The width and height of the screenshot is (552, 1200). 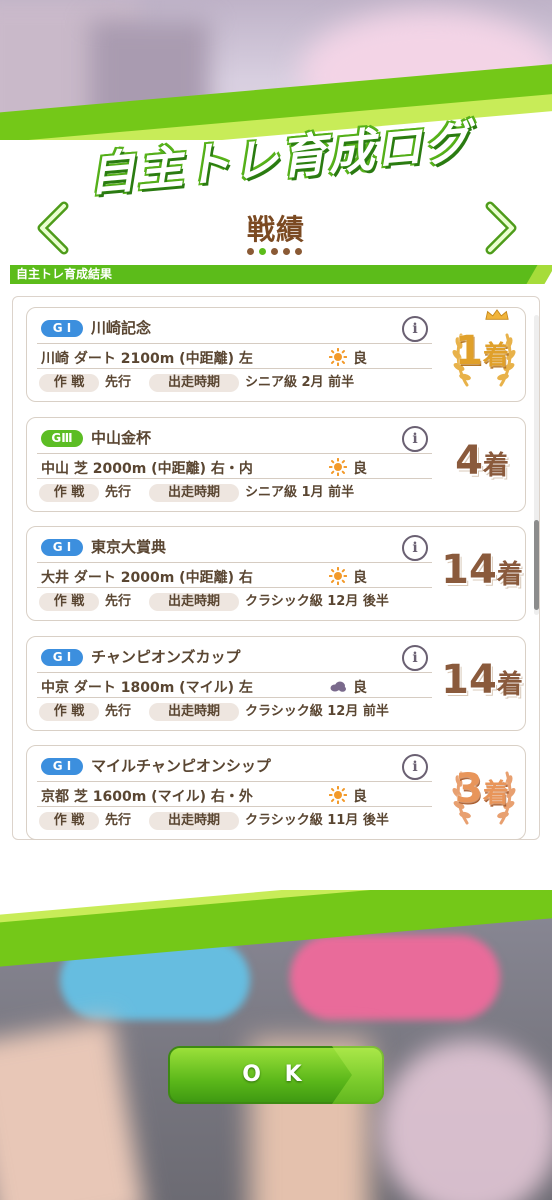 What do you see at coordinates (62, 438) in the screenshot?
I see `grade-badge: GⅢ` at bounding box center [62, 438].